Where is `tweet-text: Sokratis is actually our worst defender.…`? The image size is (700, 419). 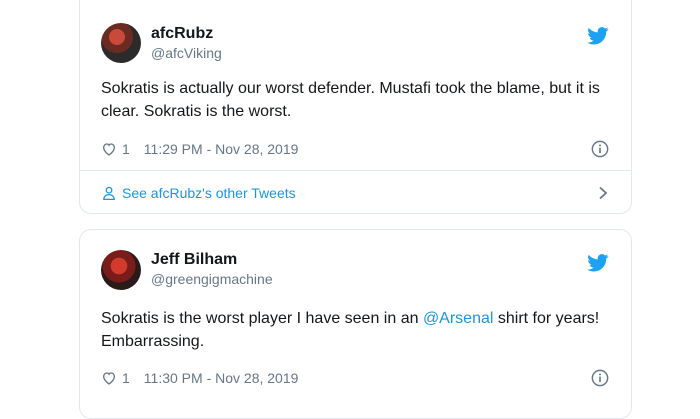
tweet-text: Sokratis is actually our worst defender.… is located at coordinates (350, 100).